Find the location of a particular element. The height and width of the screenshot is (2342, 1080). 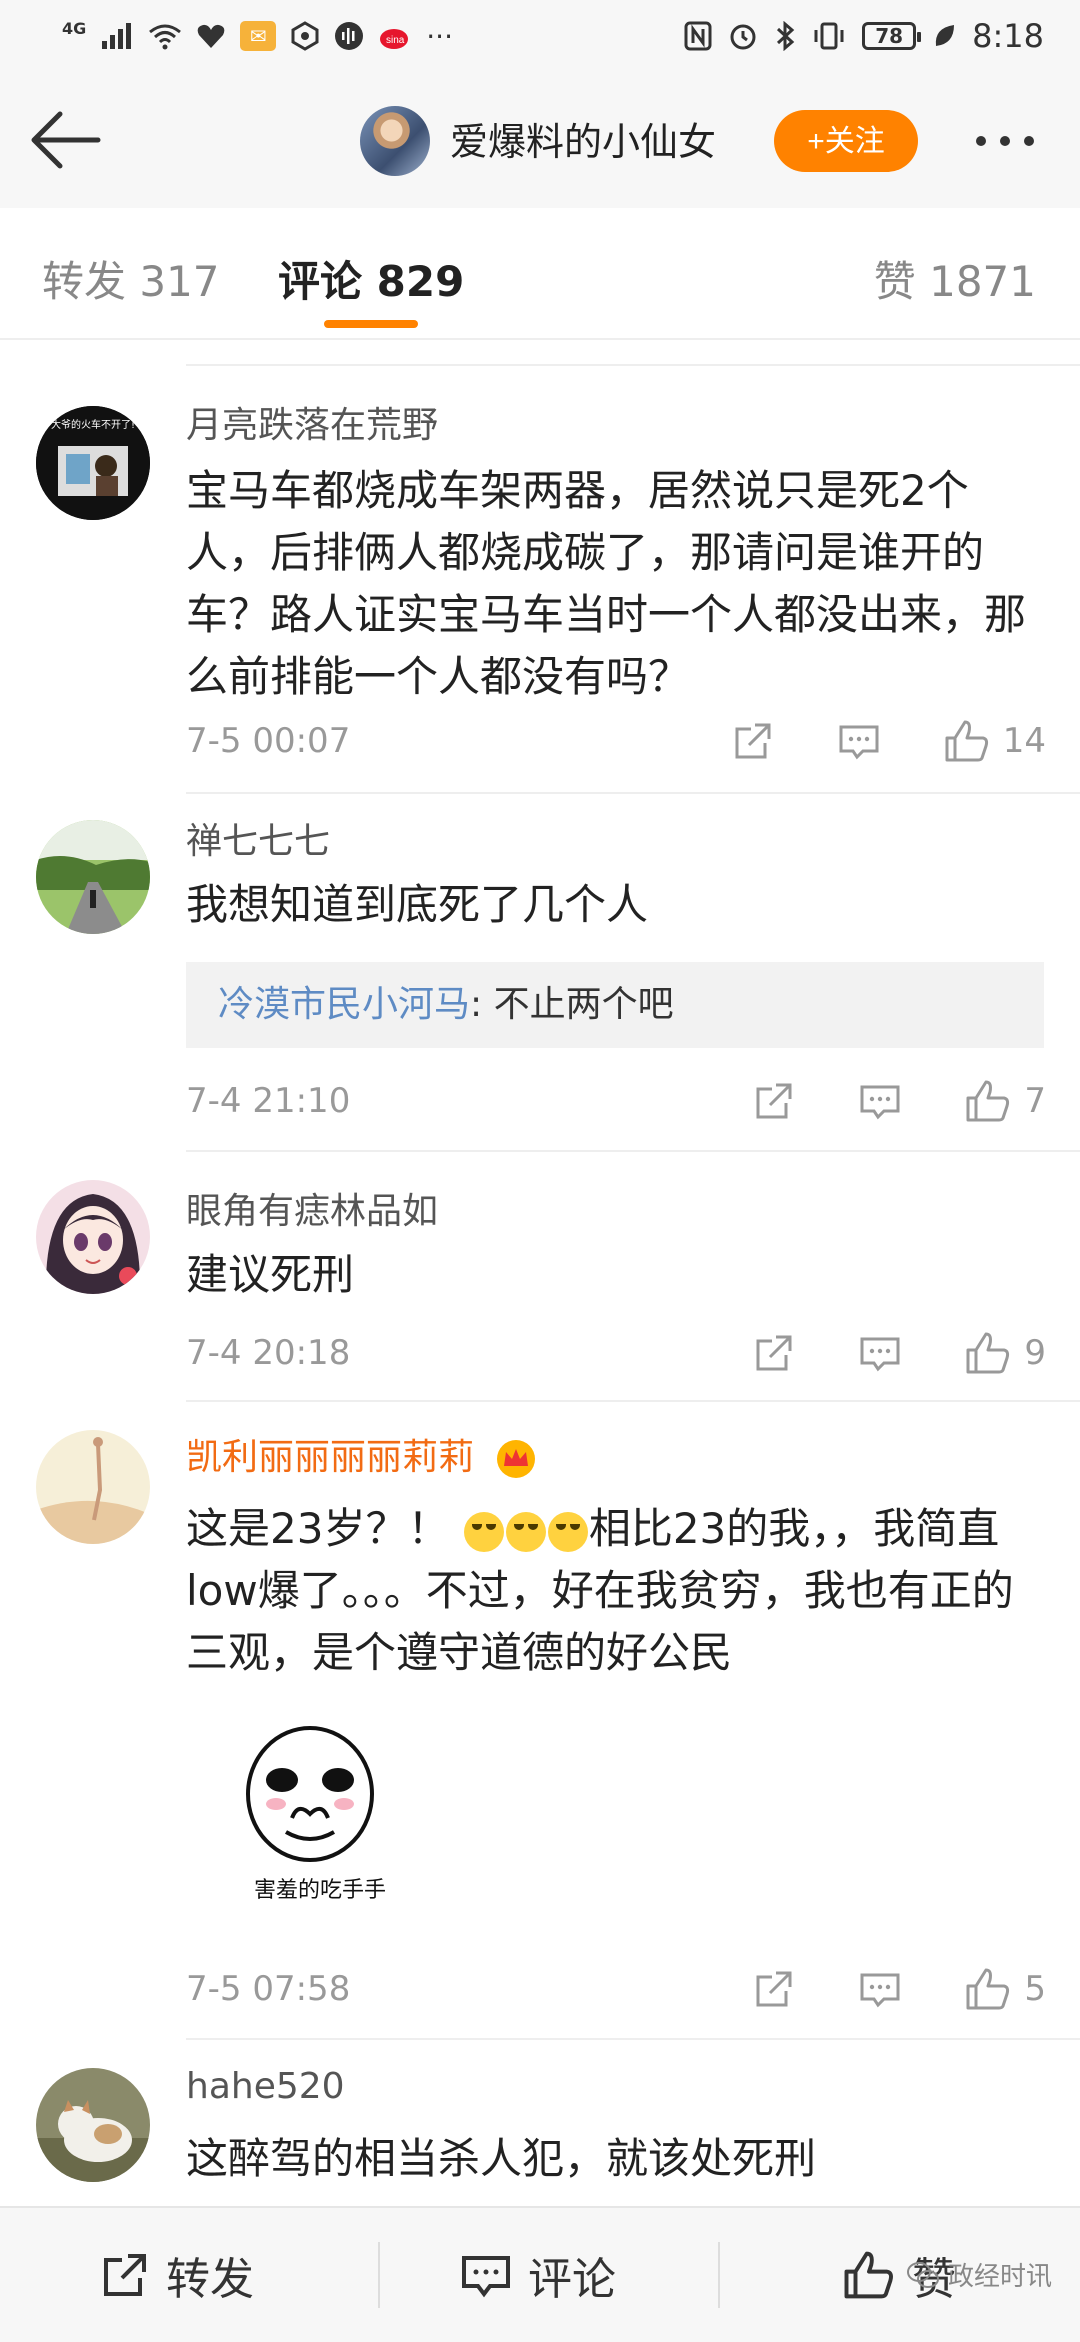

reply-preview: 冷漠市民小河马: 不止两个吧 is located at coordinates (615, 1005).